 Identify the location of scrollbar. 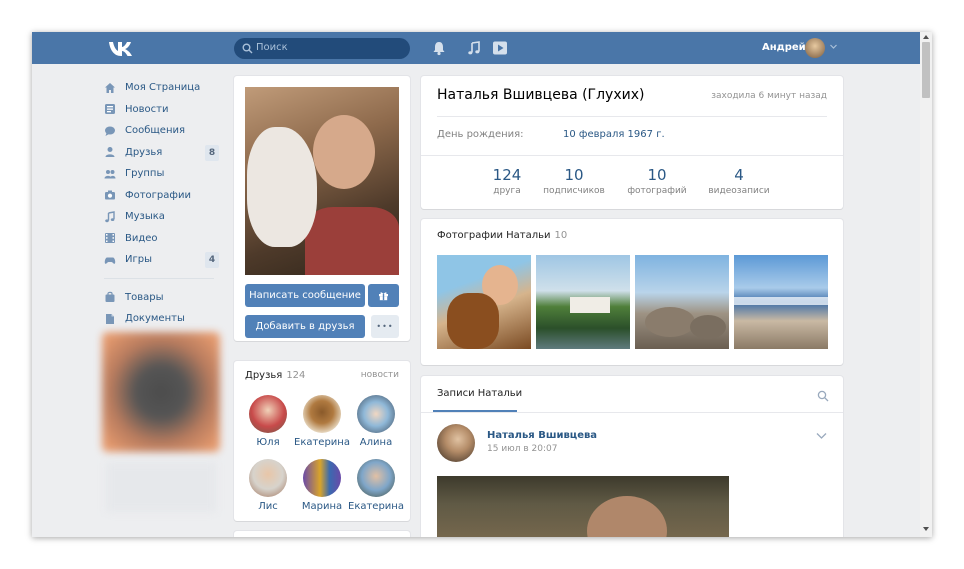
(926, 284).